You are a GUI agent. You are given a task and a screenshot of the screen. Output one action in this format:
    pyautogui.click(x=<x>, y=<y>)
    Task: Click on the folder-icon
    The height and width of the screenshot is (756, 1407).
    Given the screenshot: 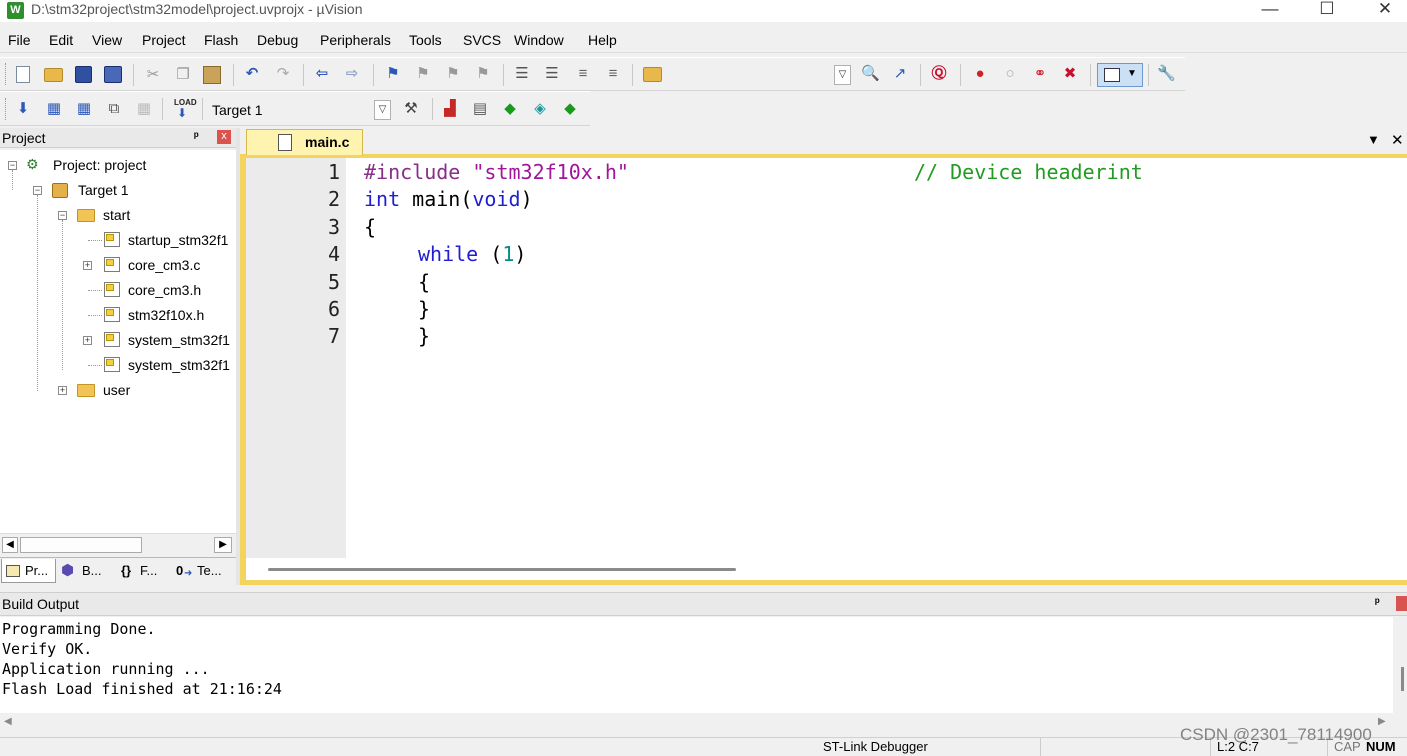 What is the action you would take?
    pyautogui.click(x=86, y=215)
    